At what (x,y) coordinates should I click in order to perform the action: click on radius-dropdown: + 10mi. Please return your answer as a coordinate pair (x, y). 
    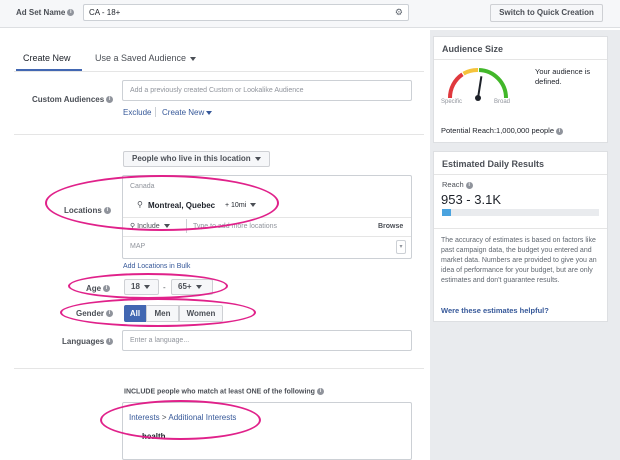
    Looking at the image, I should click on (241, 205).